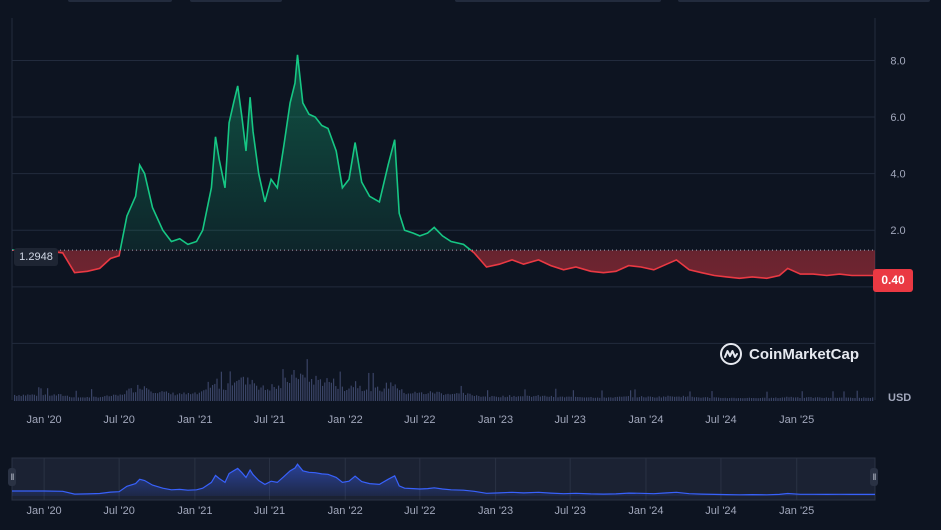 This screenshot has height=530, width=941. What do you see at coordinates (495, 511) in the screenshot?
I see `navigator-tick-label: Jan '23` at bounding box center [495, 511].